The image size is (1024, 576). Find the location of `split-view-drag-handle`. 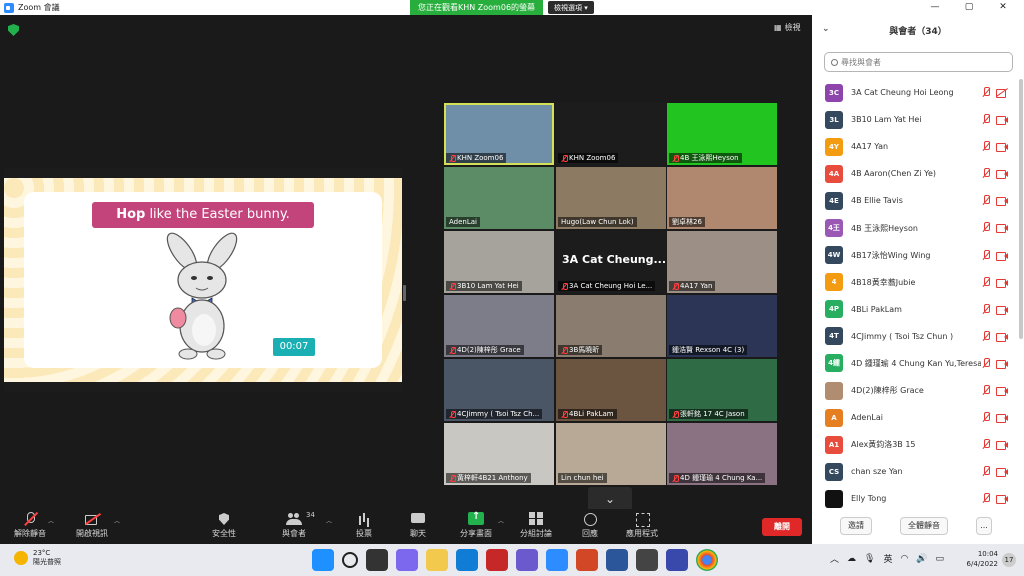

split-view-drag-handle is located at coordinates (404, 293).